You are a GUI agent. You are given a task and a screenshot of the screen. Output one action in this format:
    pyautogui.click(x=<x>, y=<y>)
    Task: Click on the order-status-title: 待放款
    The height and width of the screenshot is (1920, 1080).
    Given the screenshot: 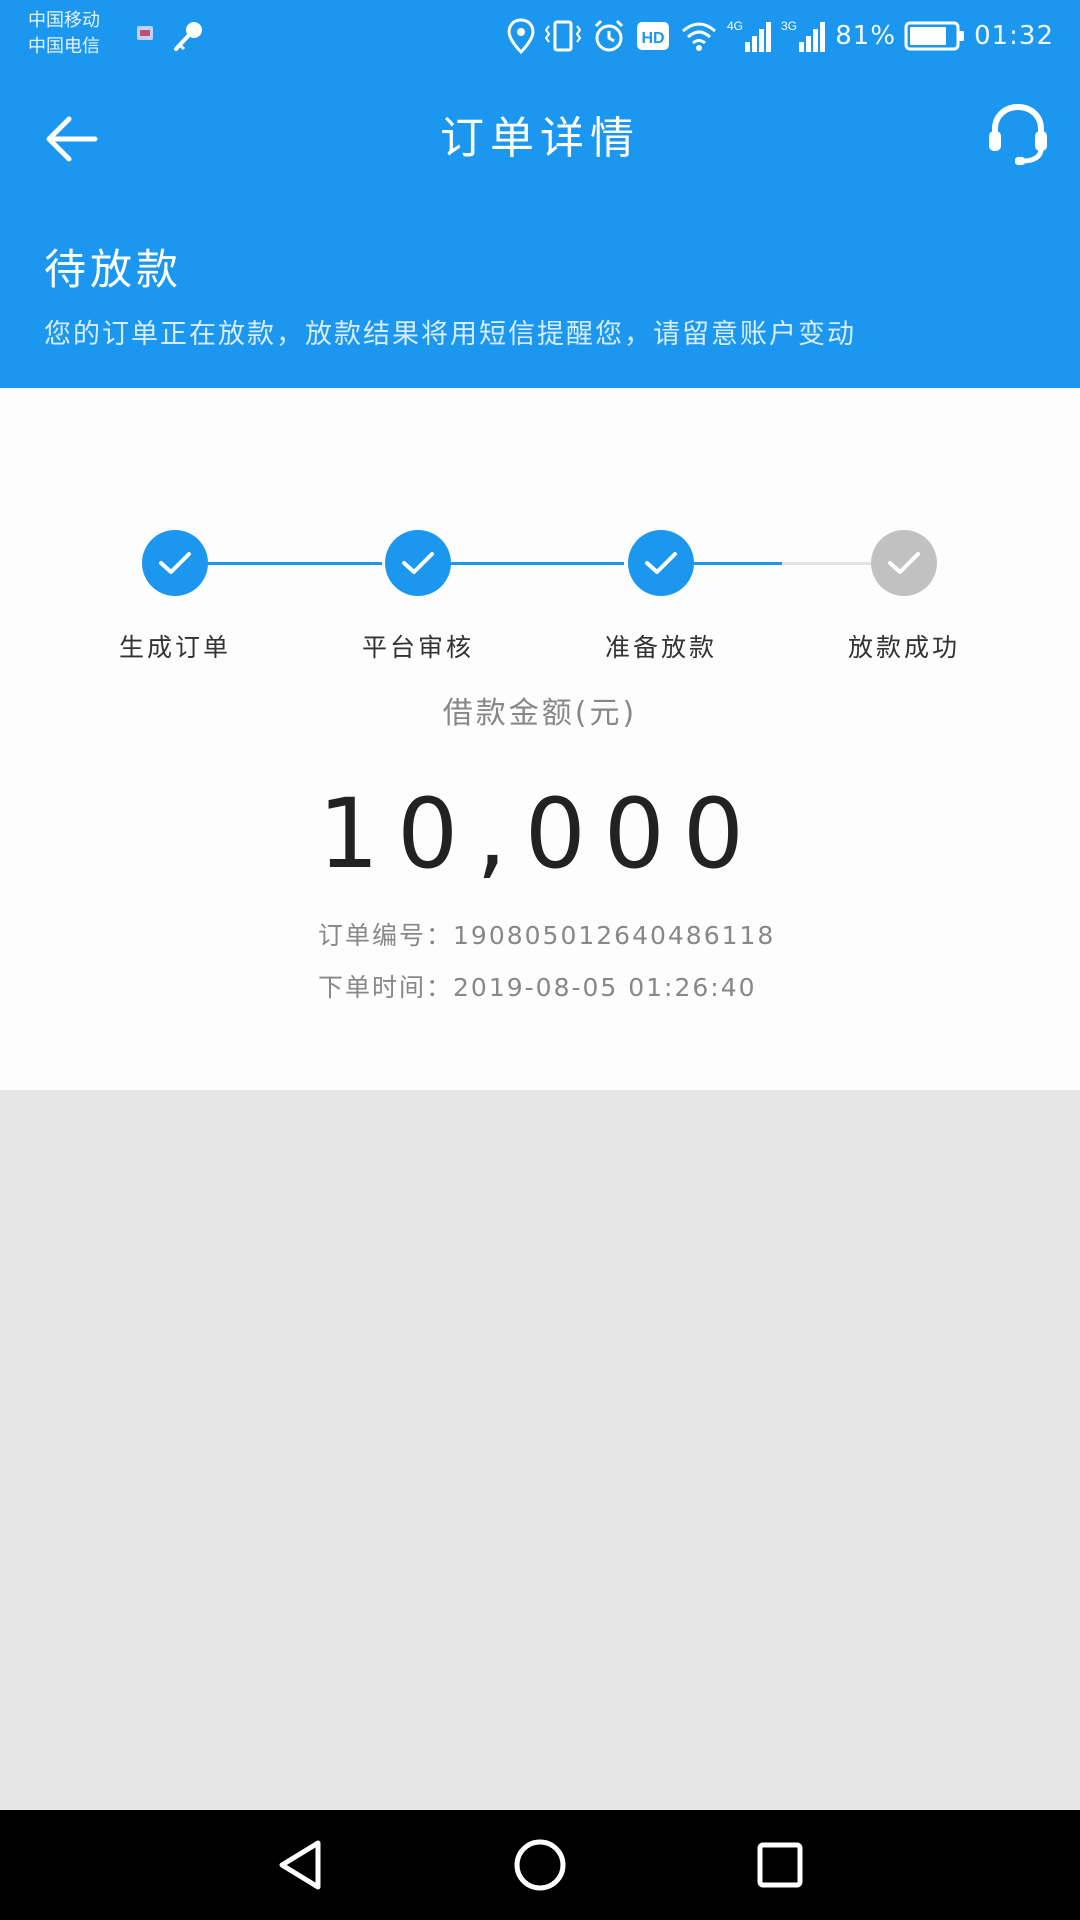 What is the action you would take?
    pyautogui.click(x=113, y=269)
    